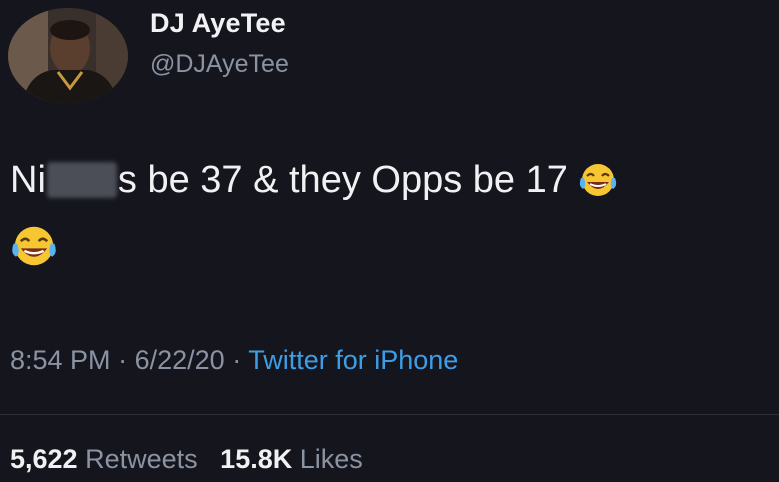 The image size is (779, 482). Describe the element at coordinates (60, 360) in the screenshot. I see `tweet-time: 8:54 PM` at that location.